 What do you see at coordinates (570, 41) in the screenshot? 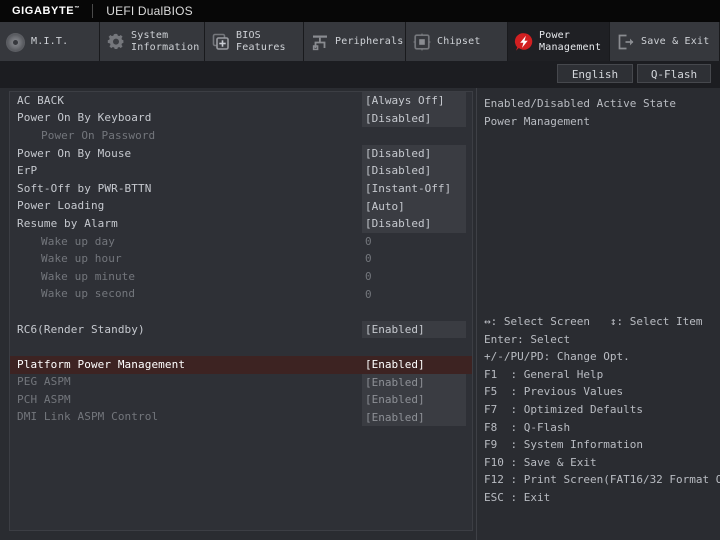
I see `tab-power-management-label: Power Management` at bounding box center [570, 41].